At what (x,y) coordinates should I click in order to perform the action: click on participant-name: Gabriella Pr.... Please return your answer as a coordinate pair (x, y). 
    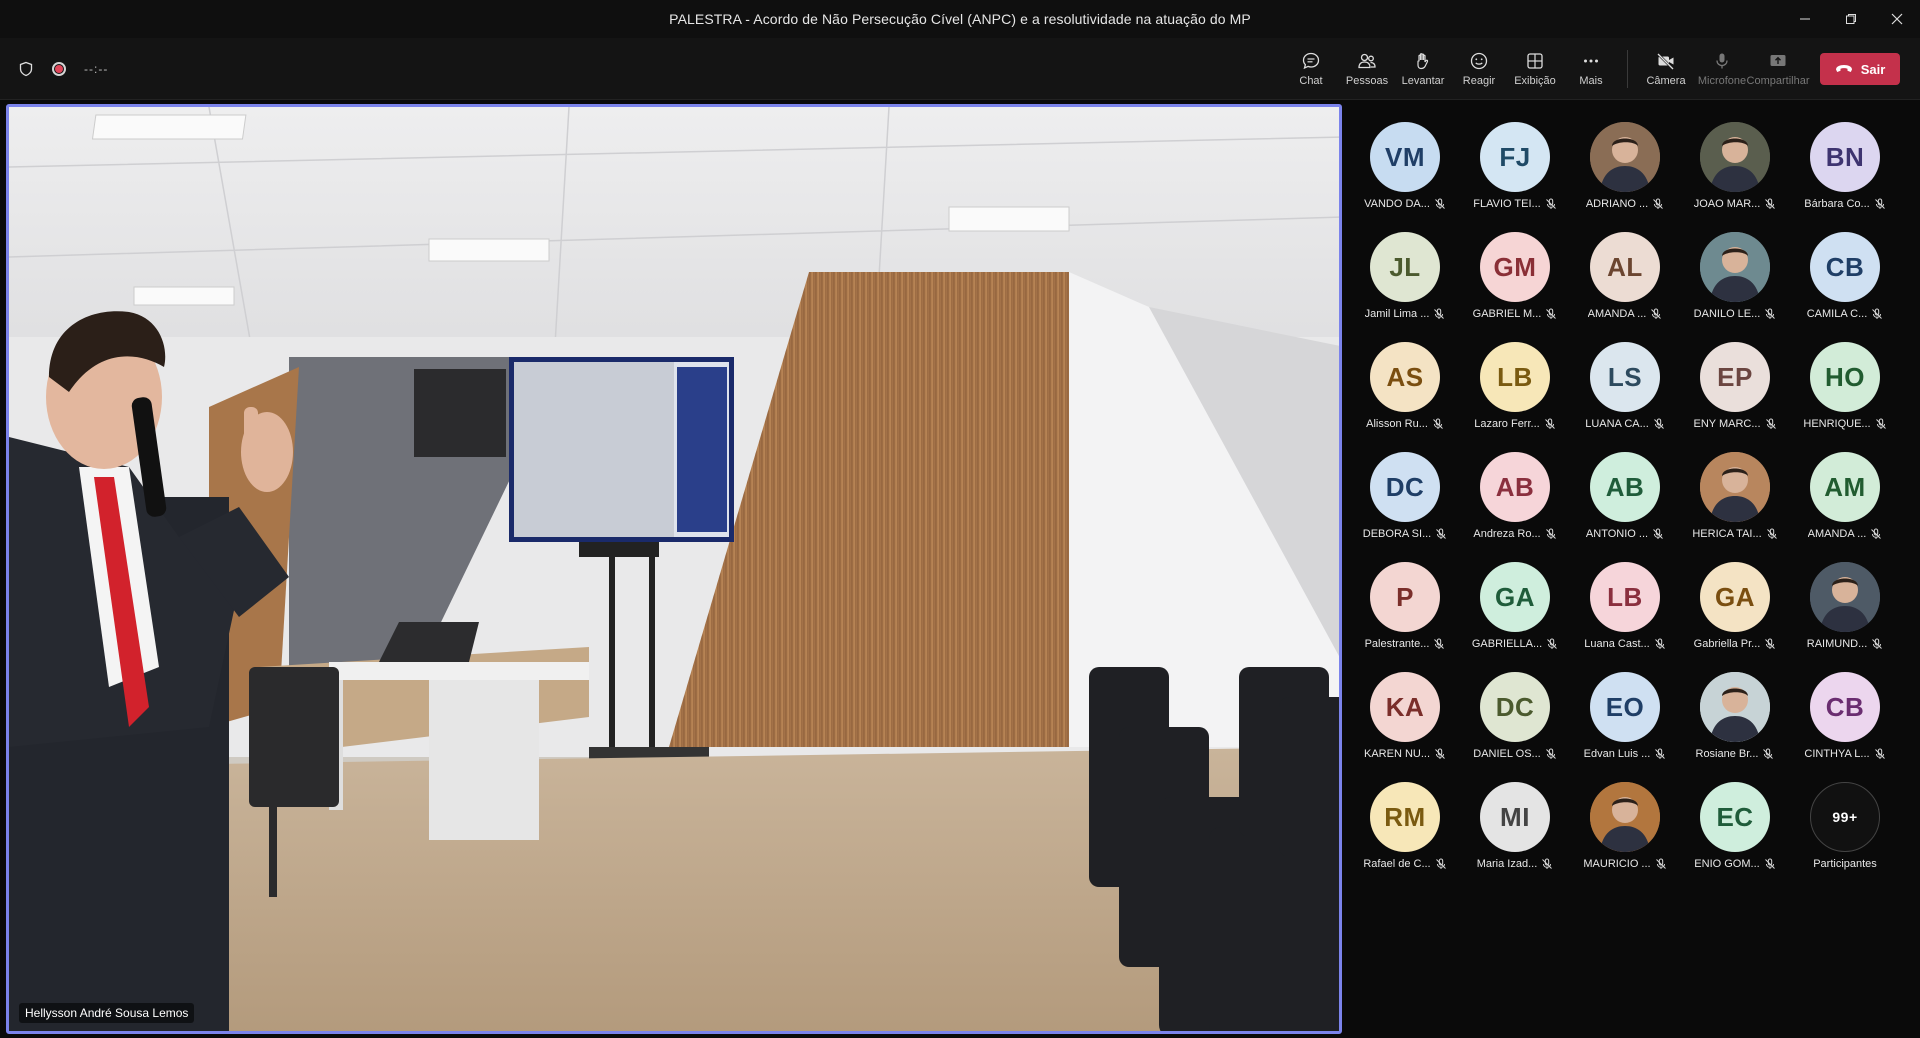
    Looking at the image, I should click on (1727, 644).